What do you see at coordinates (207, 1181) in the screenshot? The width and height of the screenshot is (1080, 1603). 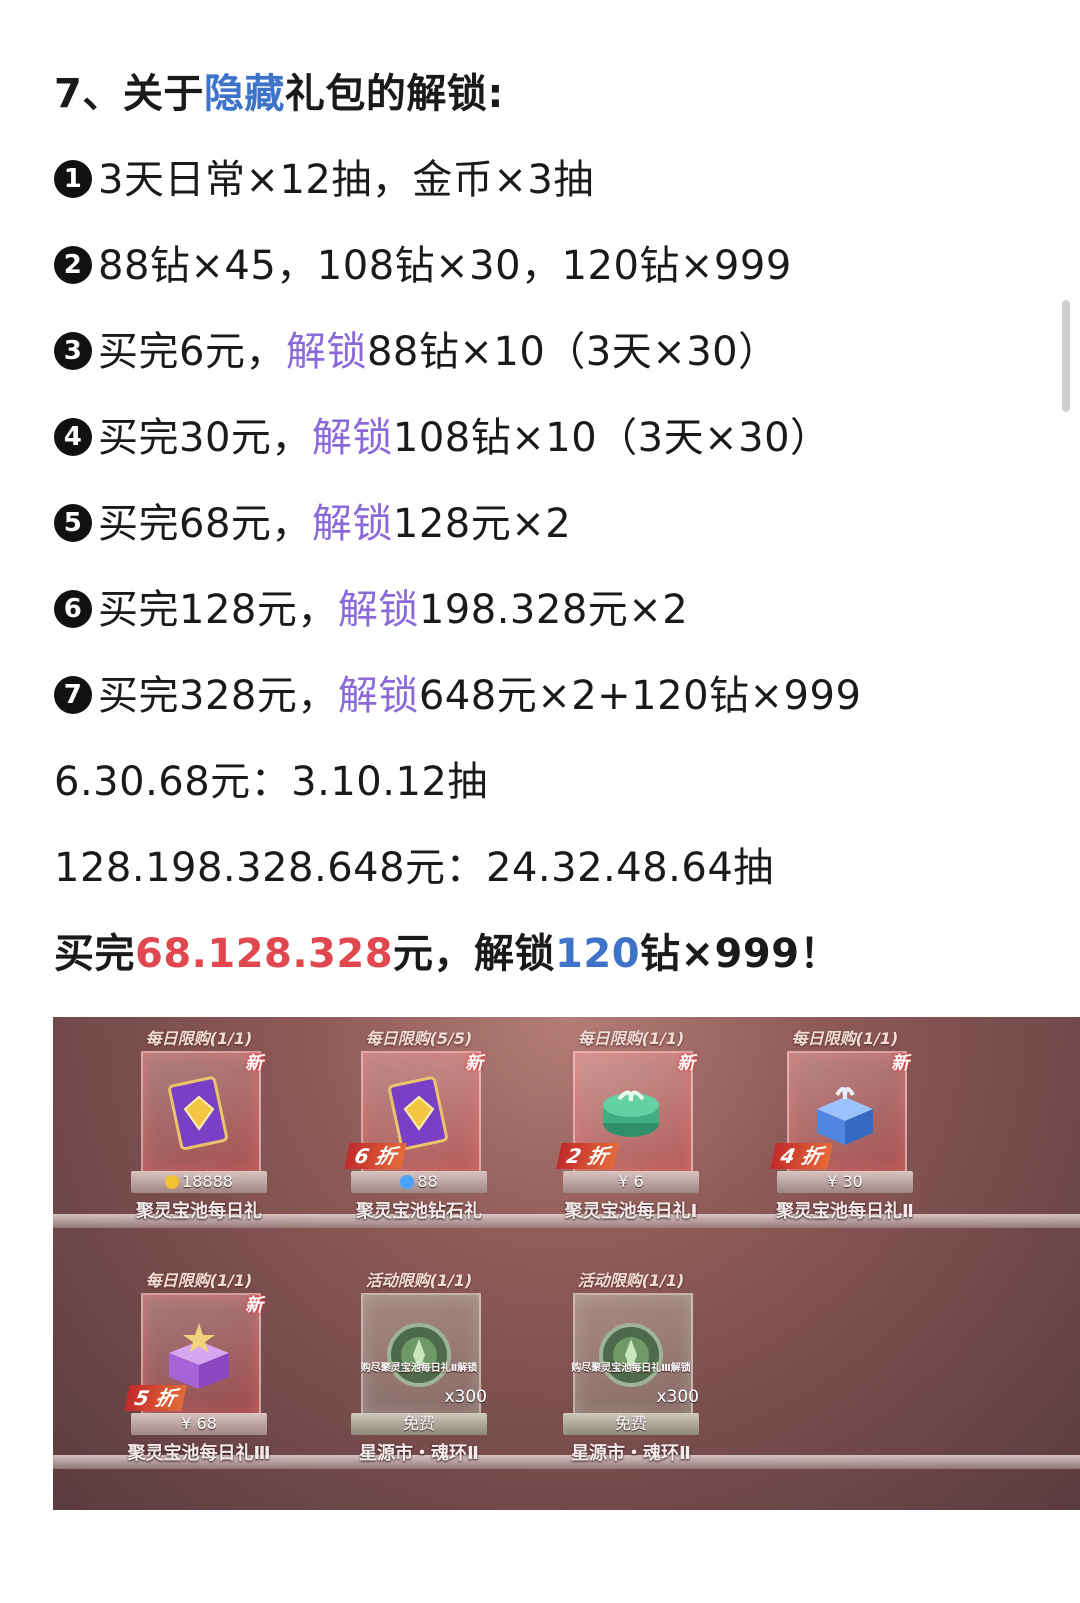 I see `price-text: 18888` at bounding box center [207, 1181].